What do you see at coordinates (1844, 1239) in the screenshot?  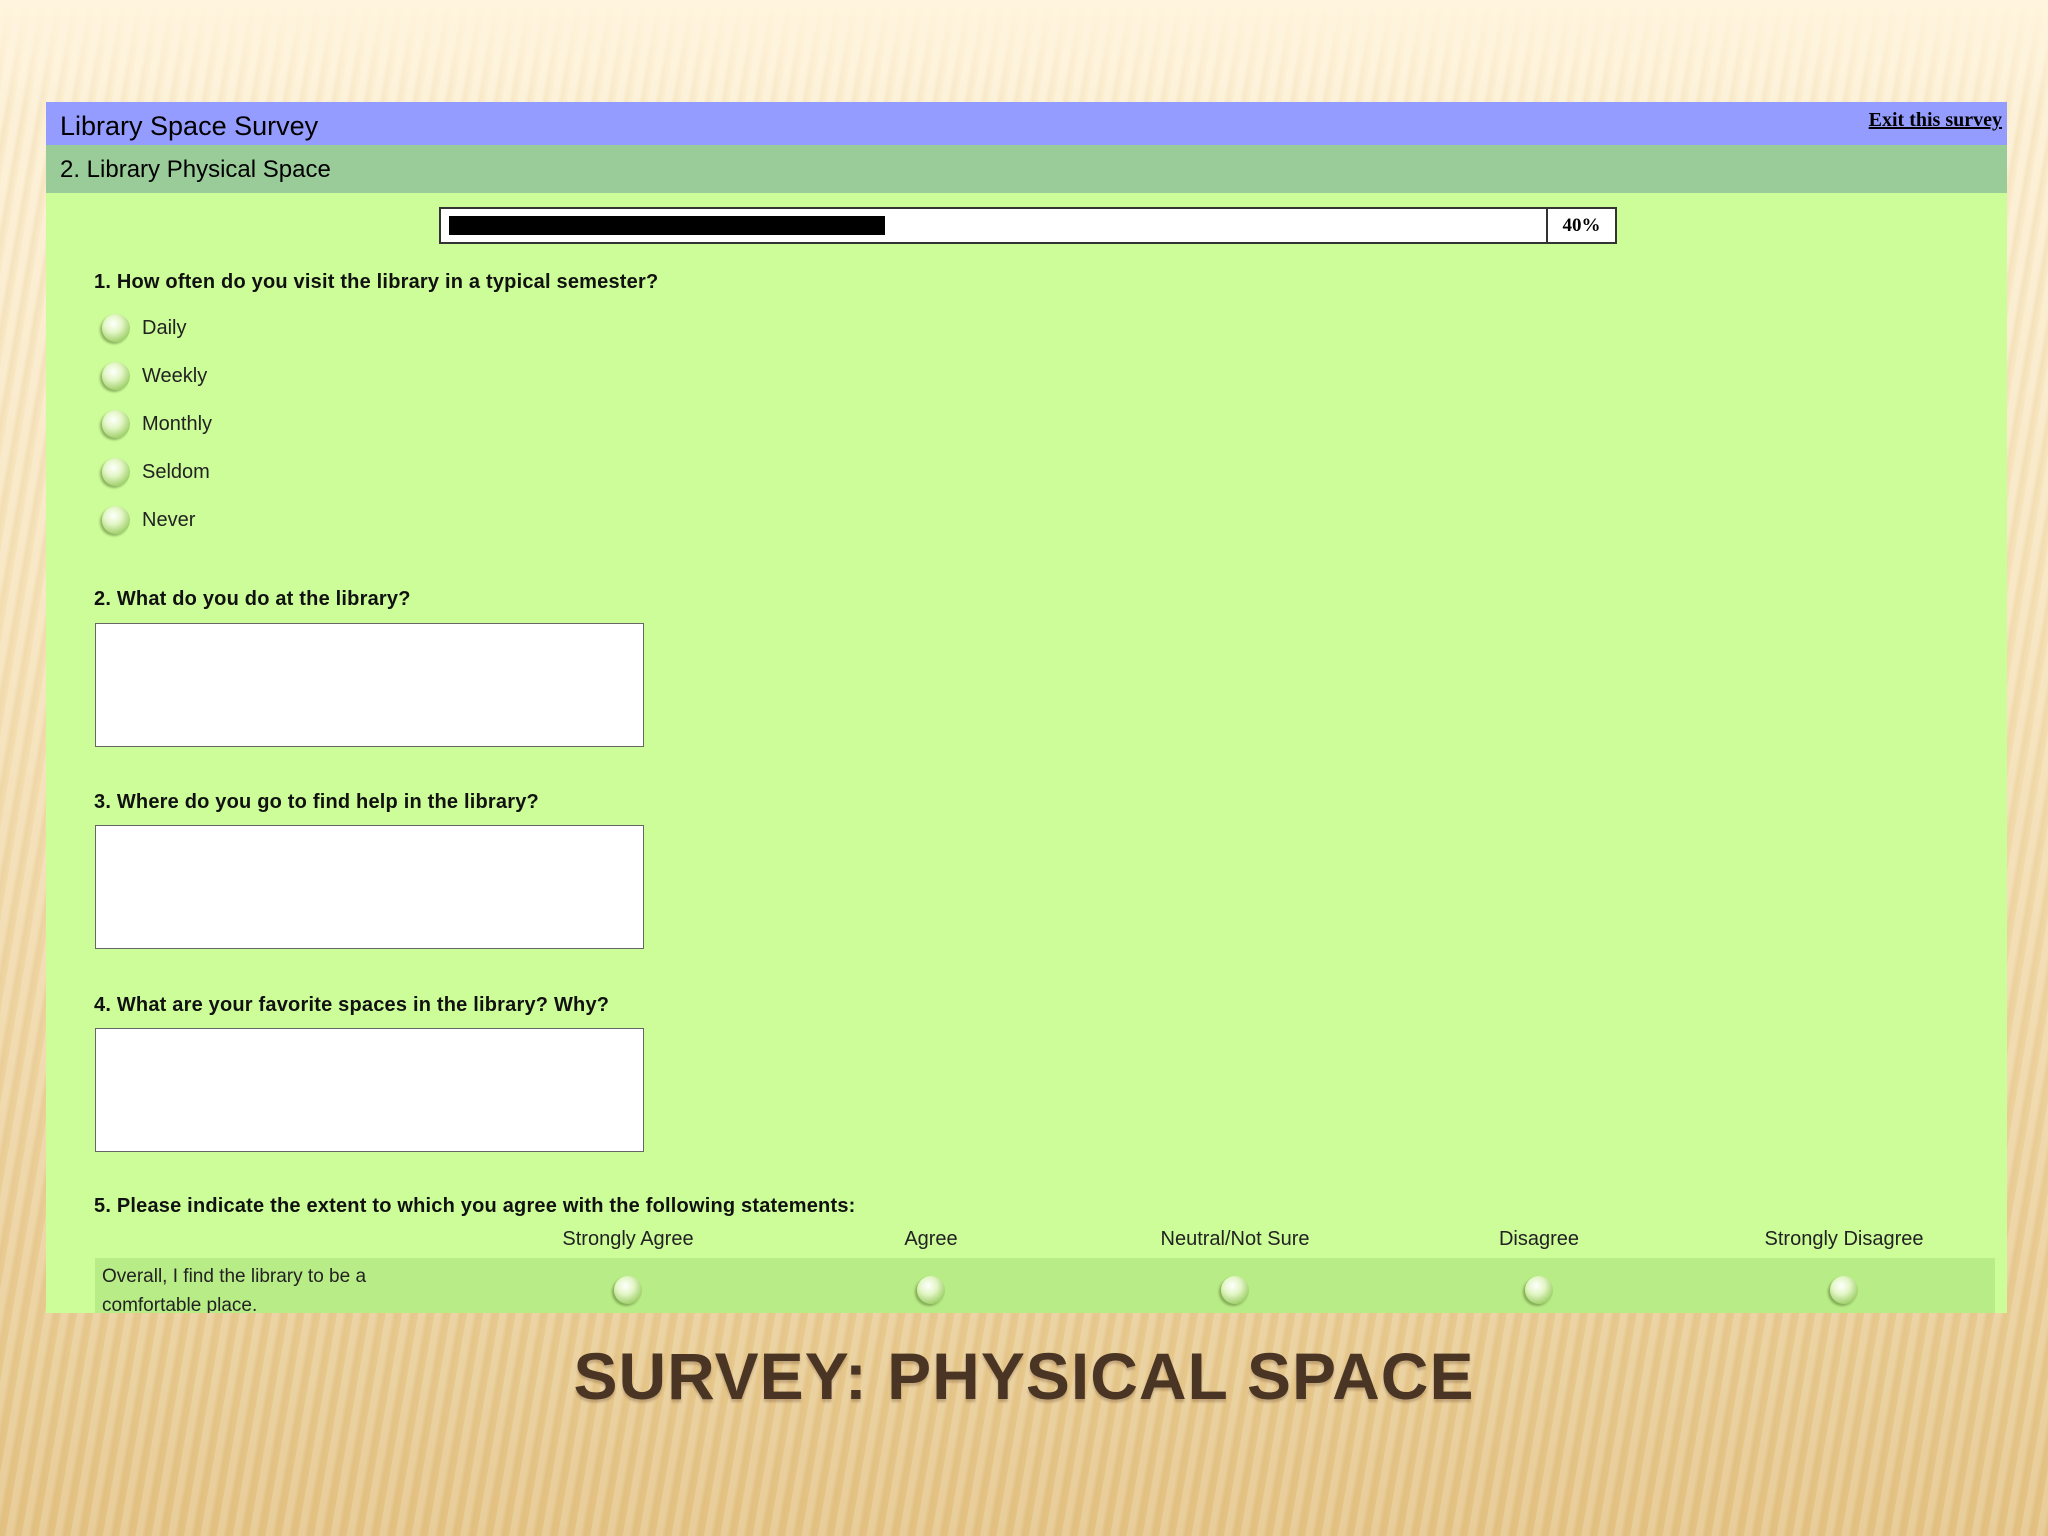 I see `matrix-column-strongly-disagree: Strongly Disagree` at bounding box center [1844, 1239].